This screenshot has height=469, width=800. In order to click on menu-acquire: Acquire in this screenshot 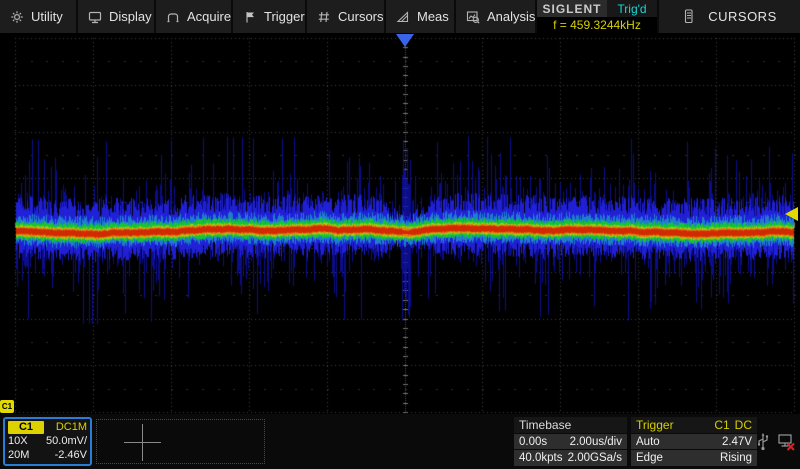, I will do `click(194, 16)`.